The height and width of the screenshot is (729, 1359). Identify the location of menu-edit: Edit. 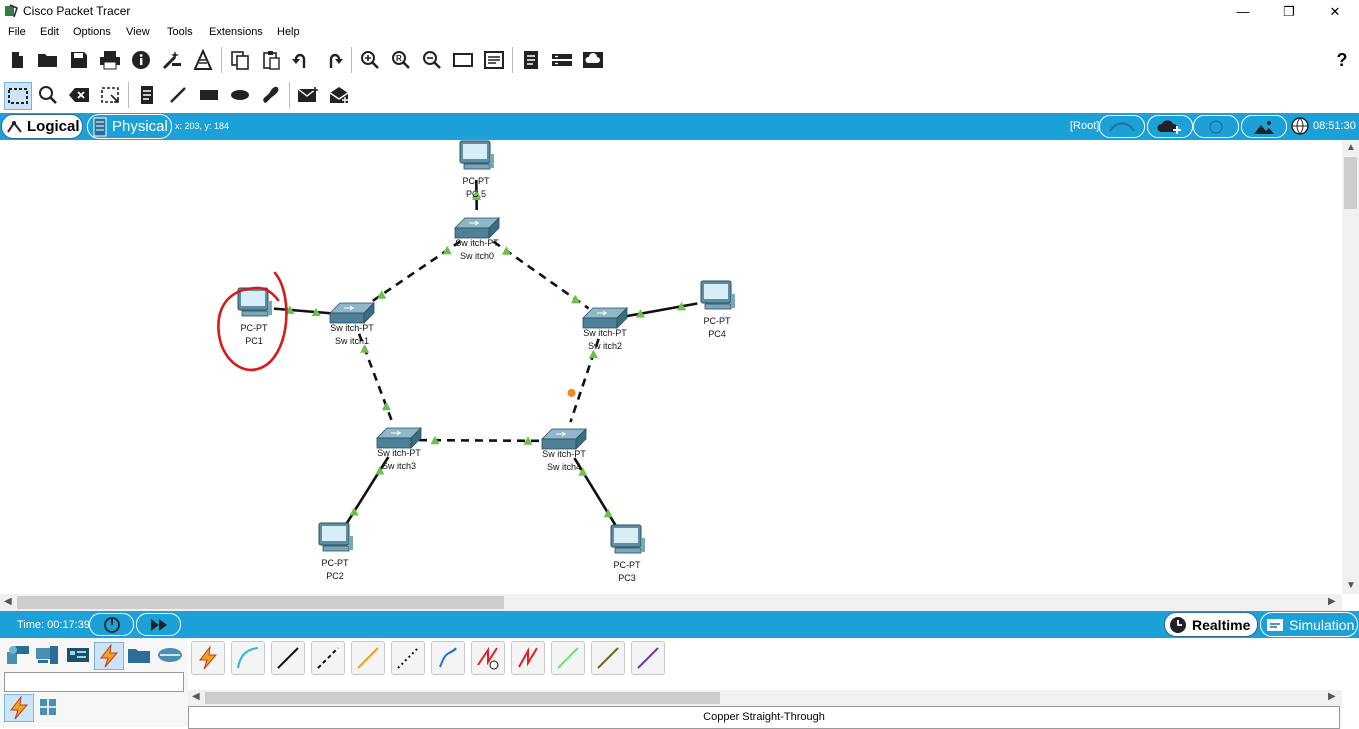
(49, 32).